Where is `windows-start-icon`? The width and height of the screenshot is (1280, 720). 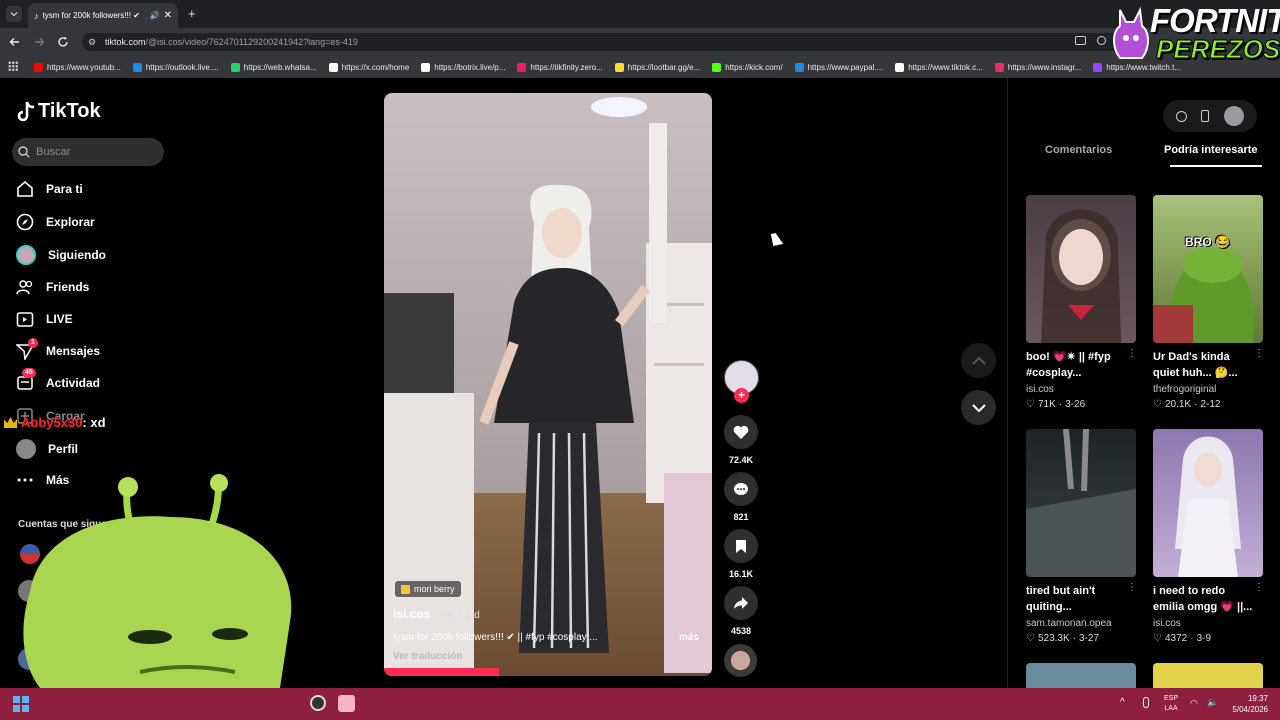
windows-start-icon is located at coordinates (21, 704).